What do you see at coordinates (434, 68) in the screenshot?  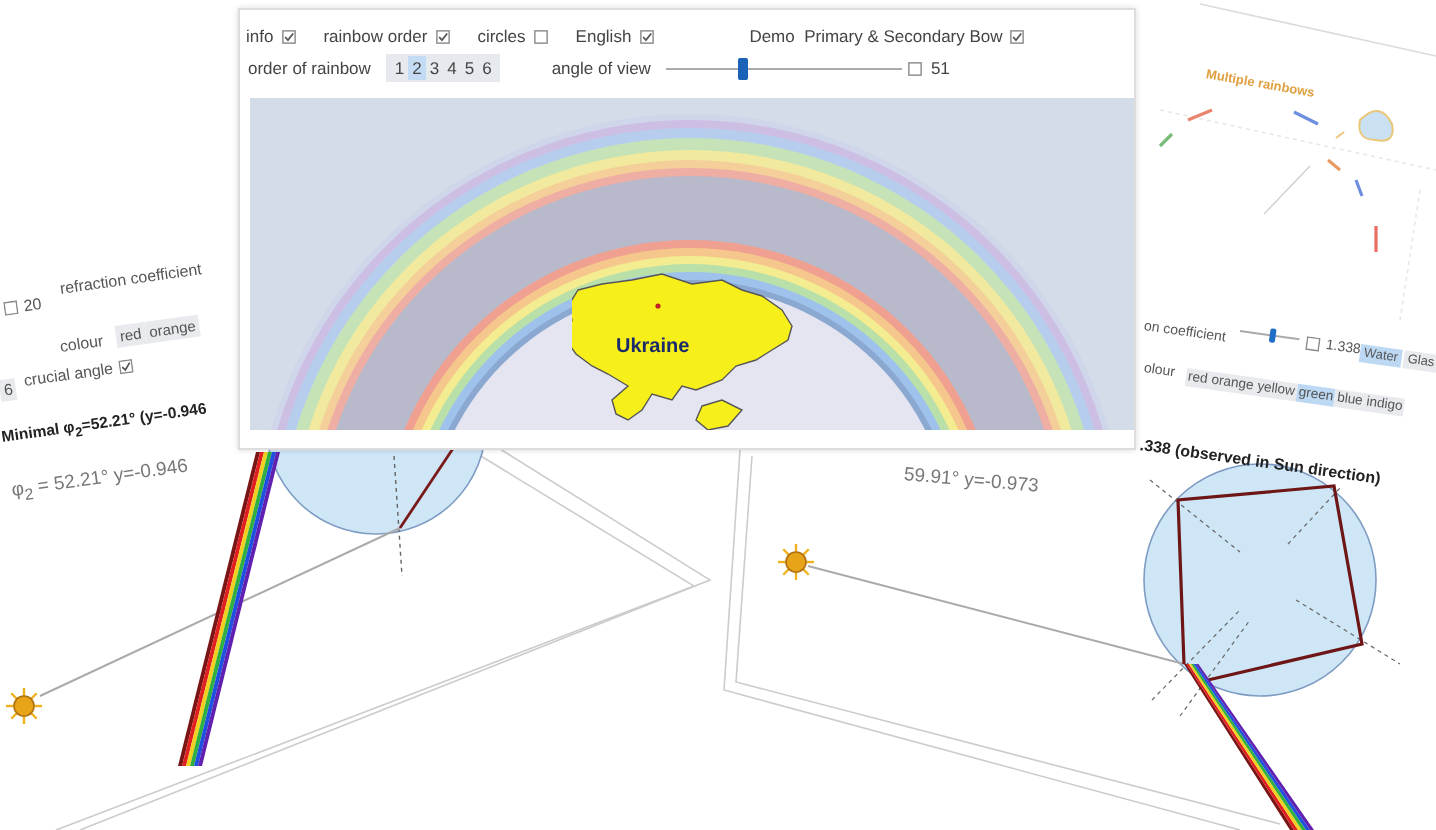 I see `order-button: 3` at bounding box center [434, 68].